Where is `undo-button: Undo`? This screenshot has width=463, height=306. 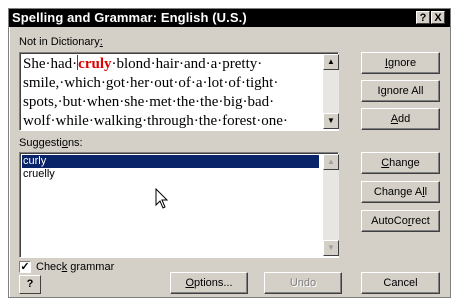 undo-button: Undo is located at coordinates (303, 283).